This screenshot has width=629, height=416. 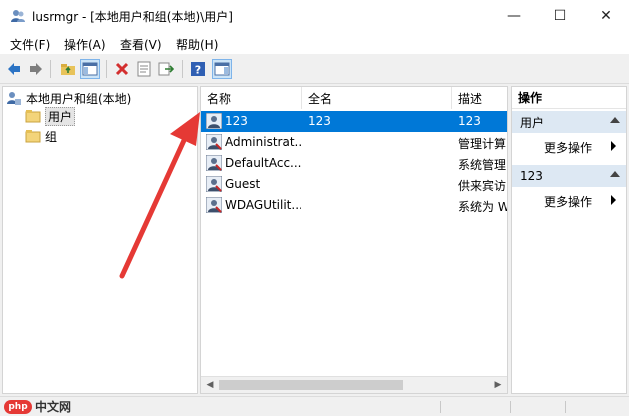 I want to click on delete-button, so click(x=122, y=69).